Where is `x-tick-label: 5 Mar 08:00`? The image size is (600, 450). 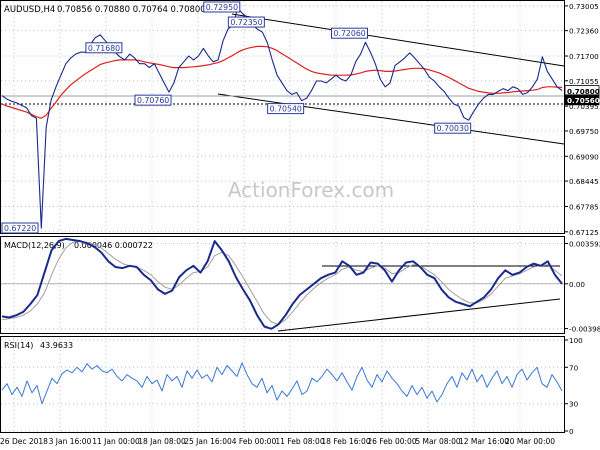
x-tick-label: 5 Mar 08:00 is located at coordinates (438, 441).